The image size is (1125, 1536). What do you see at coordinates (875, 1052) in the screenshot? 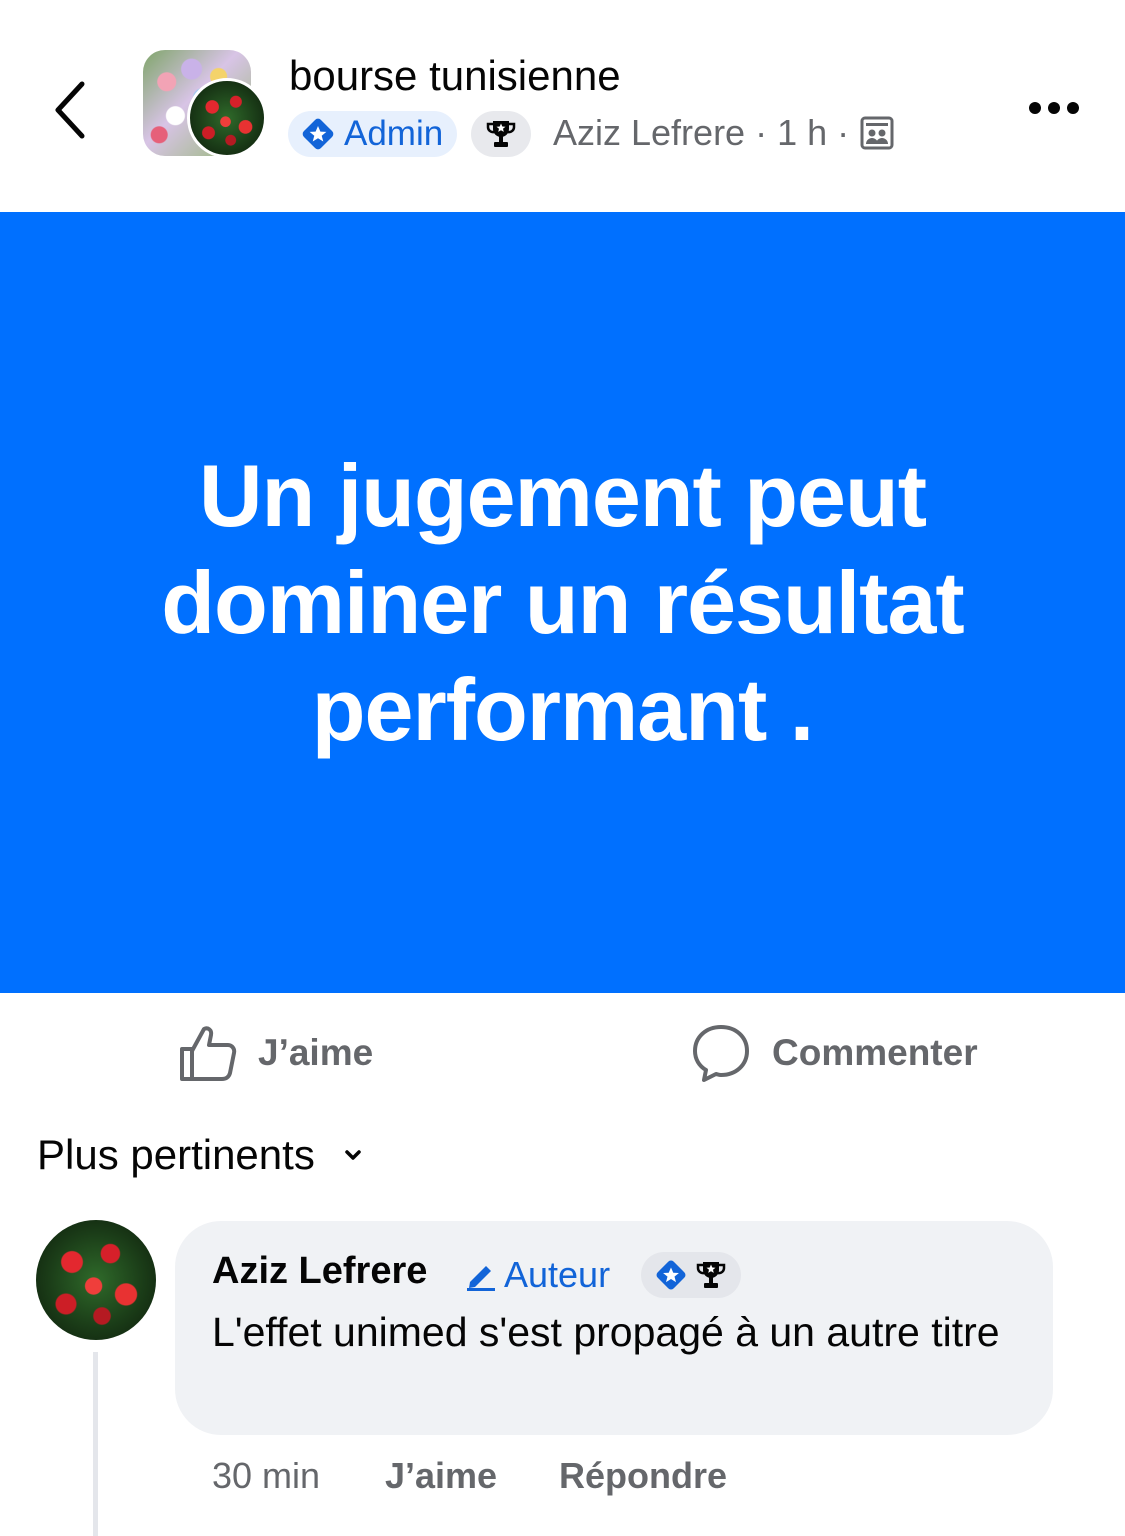
I see `comment-label: Commenter` at bounding box center [875, 1052].